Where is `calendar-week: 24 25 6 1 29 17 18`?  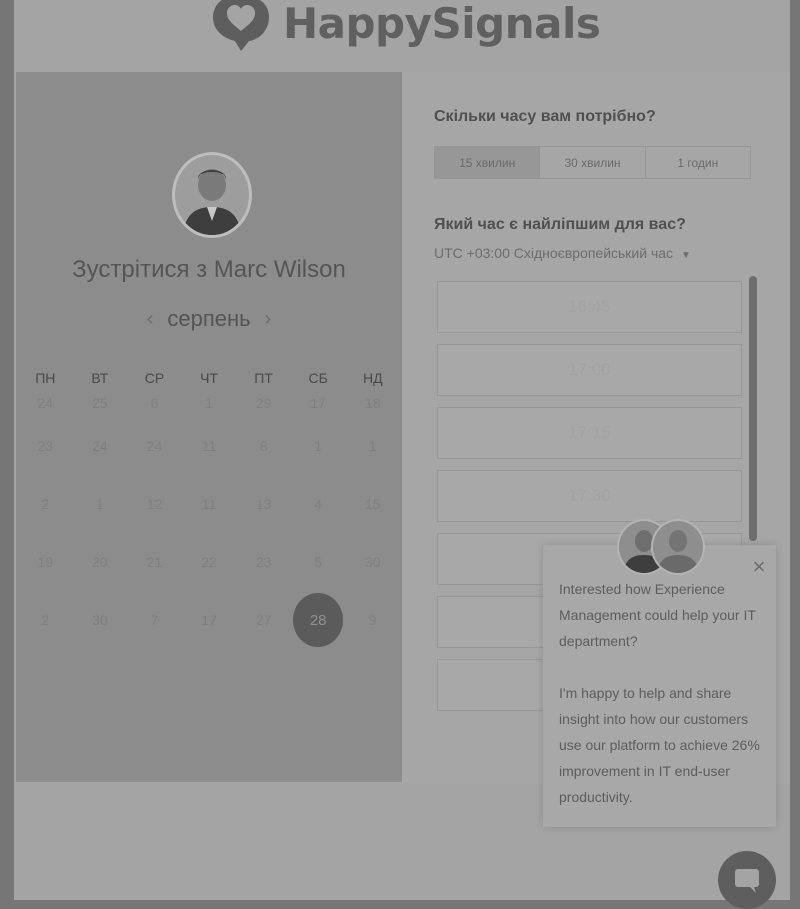 calendar-week: 24 25 6 1 29 17 18 is located at coordinates (209, 404).